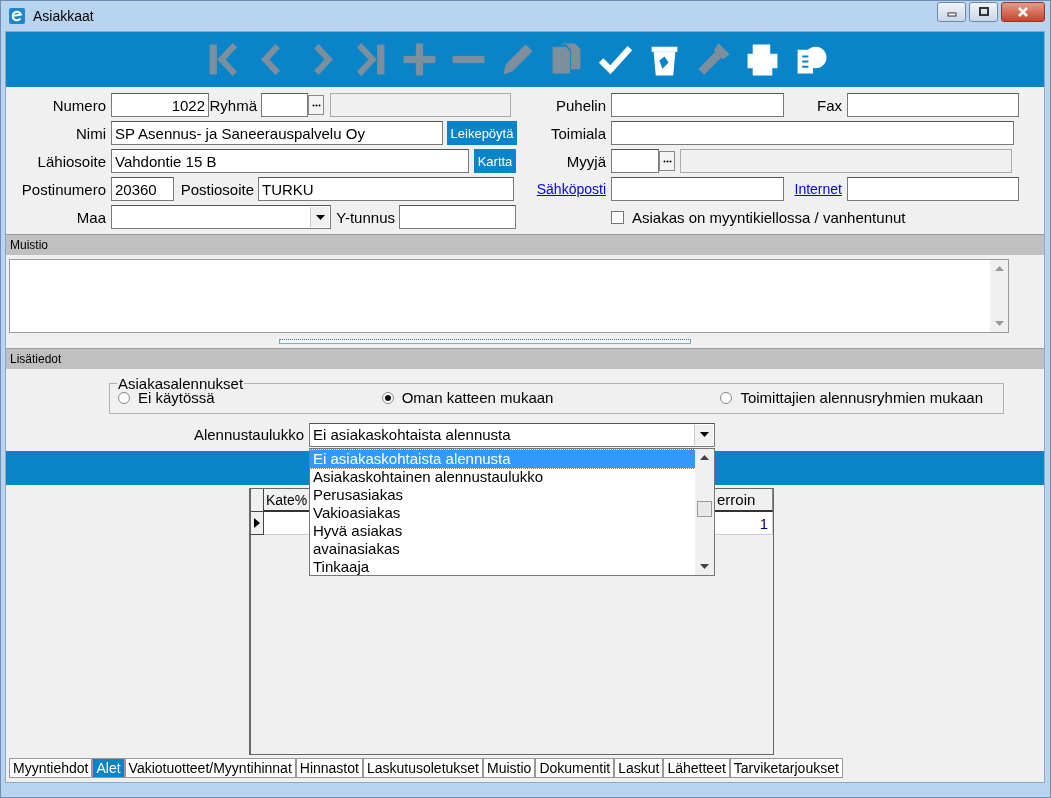  What do you see at coordinates (617, 217) in the screenshot?
I see `checkbox` at bounding box center [617, 217].